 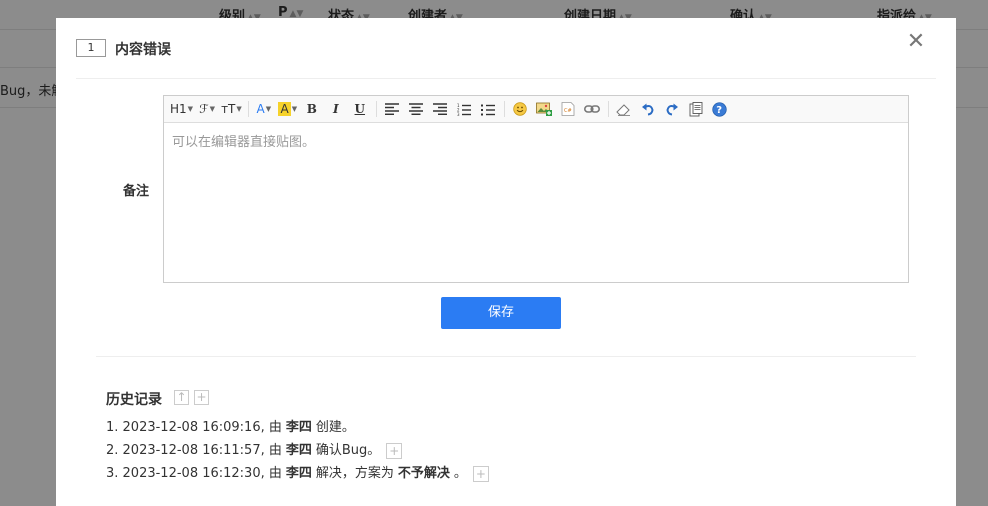 What do you see at coordinates (348, 450) in the screenshot?
I see `history-item-action: 确认Bug。` at bounding box center [348, 450].